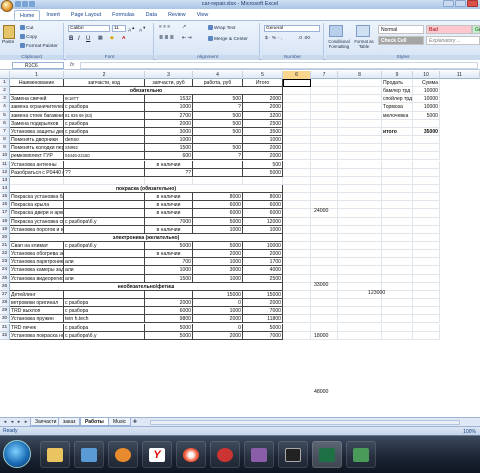 The width and height of the screenshot is (480, 473). I want to click on next-sheet-icon: ▸, so click(19, 422).